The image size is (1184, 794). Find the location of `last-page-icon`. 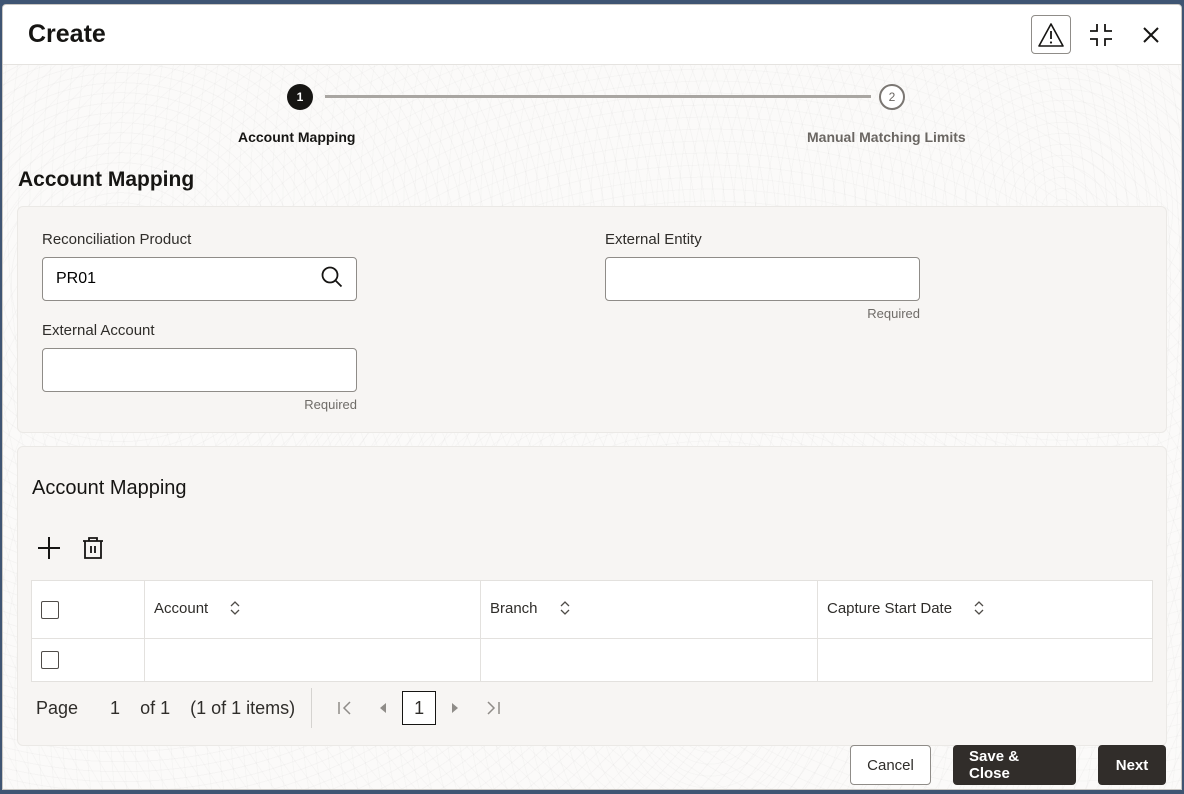

last-page-icon is located at coordinates (493, 708).